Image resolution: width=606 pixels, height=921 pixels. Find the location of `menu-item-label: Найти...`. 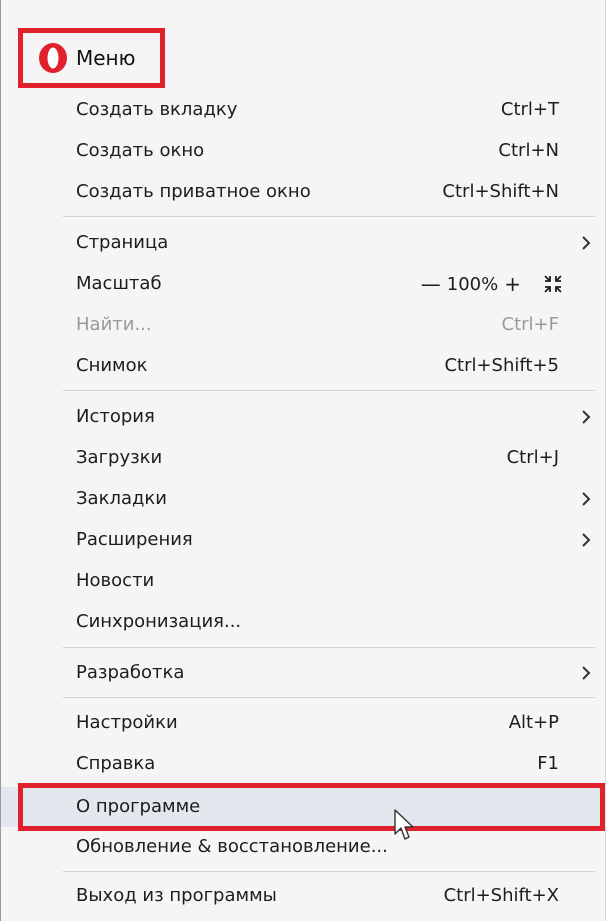

menu-item-label: Найти... is located at coordinates (114, 324).